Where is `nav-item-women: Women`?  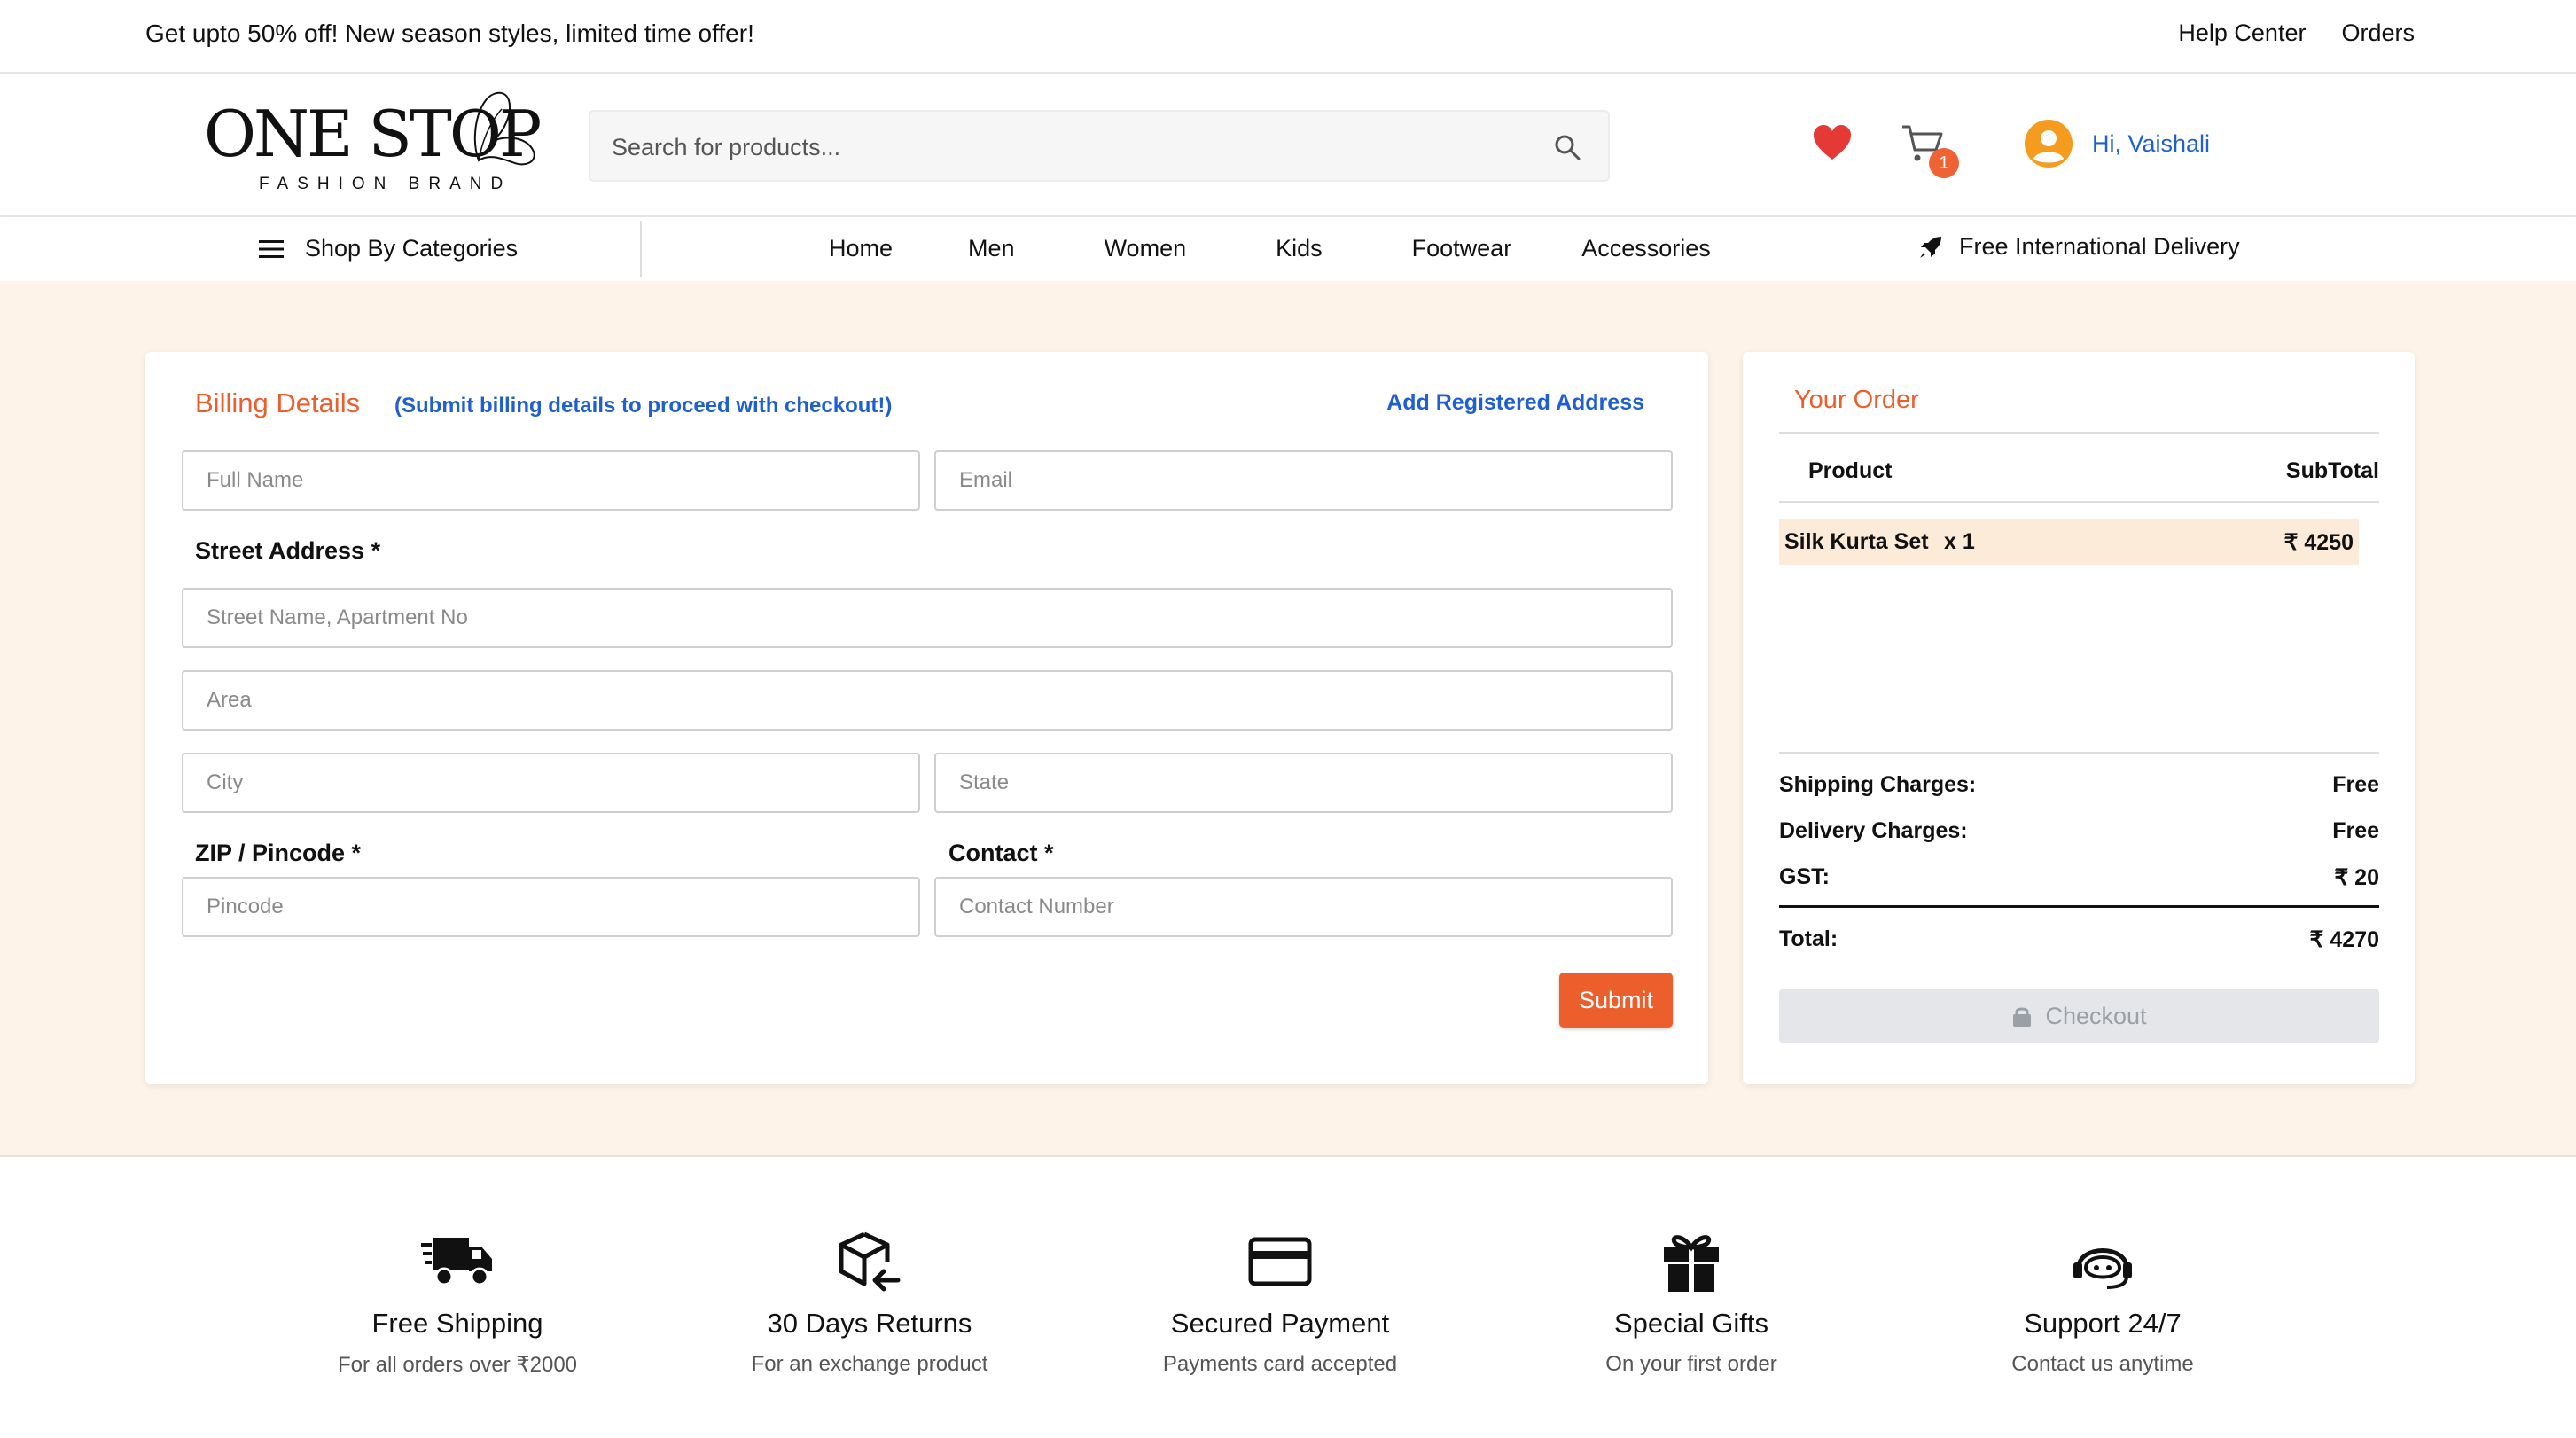
nav-item-women: Women is located at coordinates (1146, 249).